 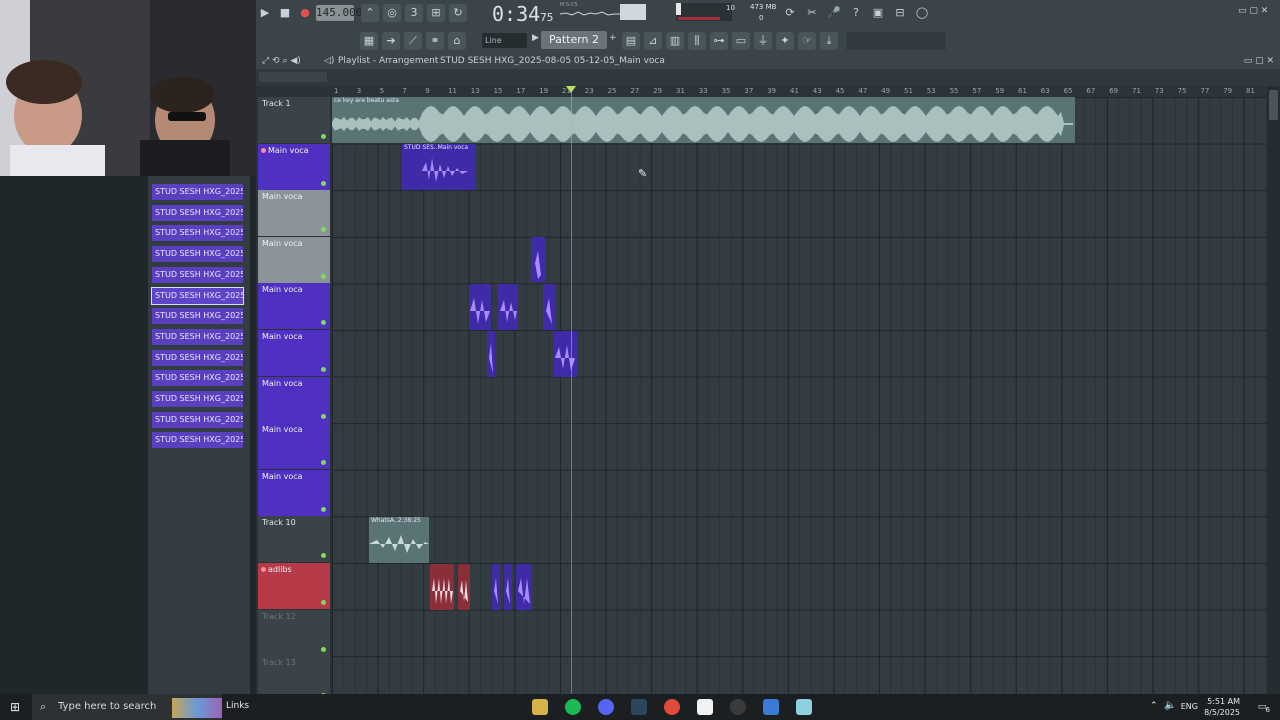 What do you see at coordinates (672, 707) in the screenshot?
I see `chrome-icon` at bounding box center [672, 707].